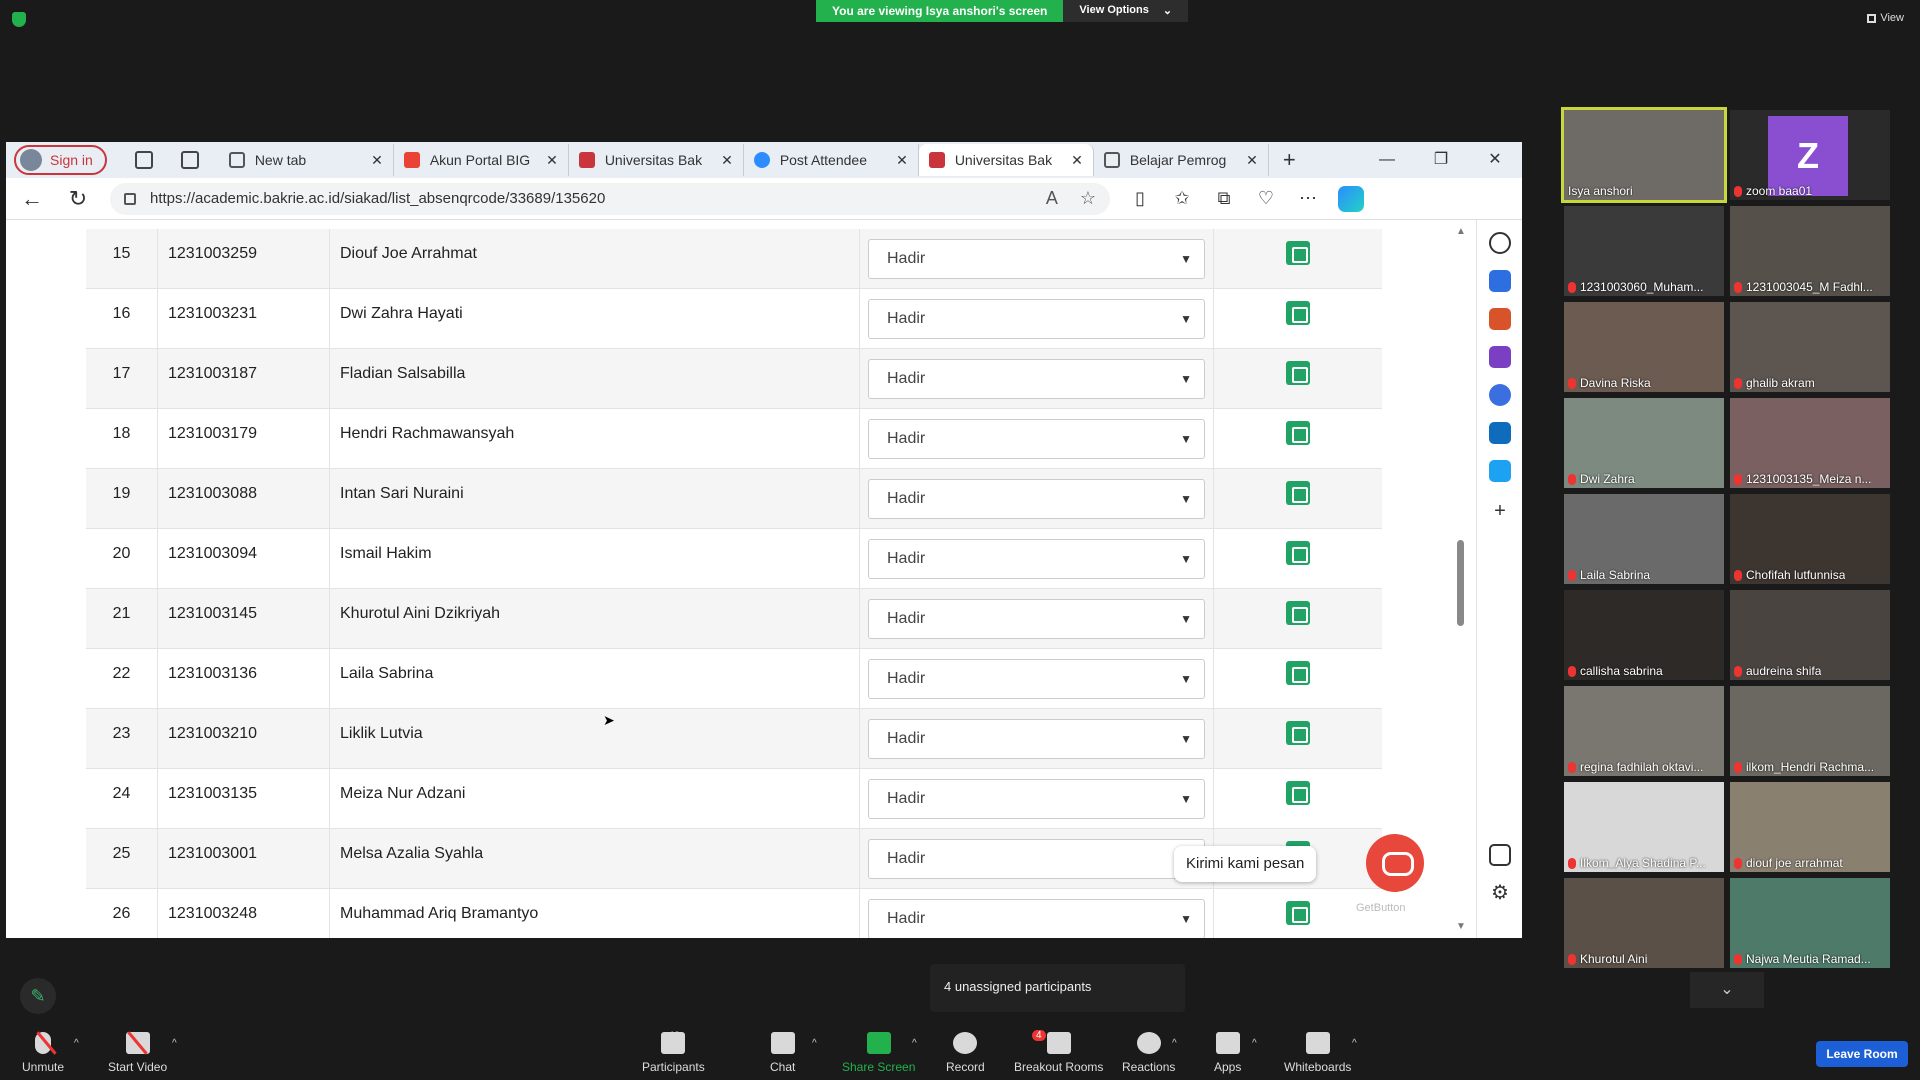 The height and width of the screenshot is (1080, 1920). Describe the element at coordinates (306, 160) in the screenshot. I see `tab-new-tab: New tab ✕` at that location.